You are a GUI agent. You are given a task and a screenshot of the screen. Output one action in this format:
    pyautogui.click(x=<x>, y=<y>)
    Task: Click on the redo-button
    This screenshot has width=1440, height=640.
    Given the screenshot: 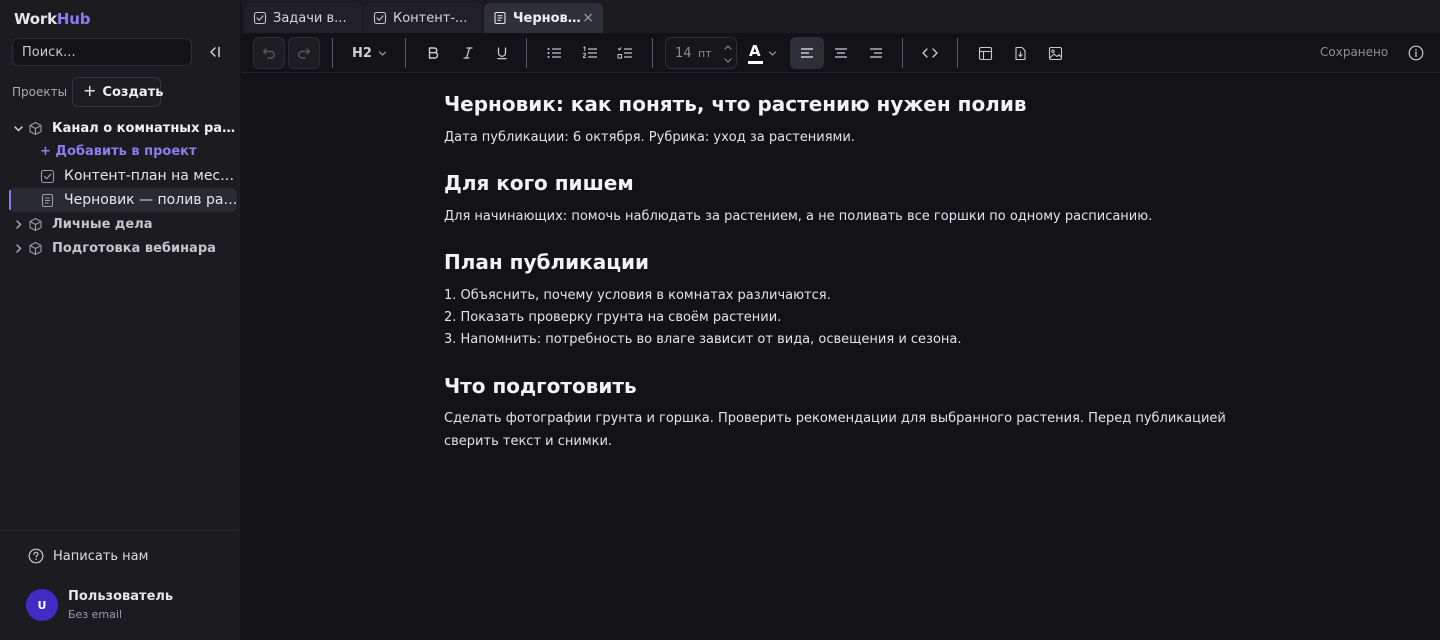 What is the action you would take?
    pyautogui.click(x=304, y=53)
    